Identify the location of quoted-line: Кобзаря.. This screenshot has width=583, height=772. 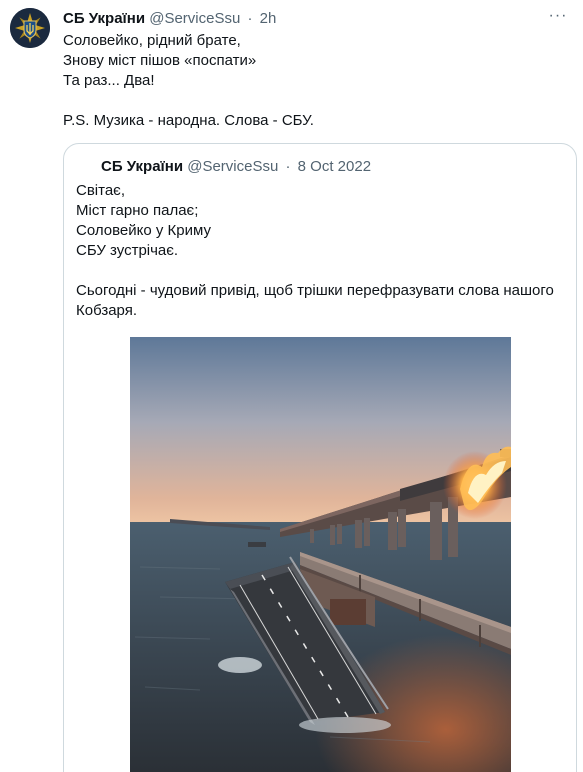
(107, 310).